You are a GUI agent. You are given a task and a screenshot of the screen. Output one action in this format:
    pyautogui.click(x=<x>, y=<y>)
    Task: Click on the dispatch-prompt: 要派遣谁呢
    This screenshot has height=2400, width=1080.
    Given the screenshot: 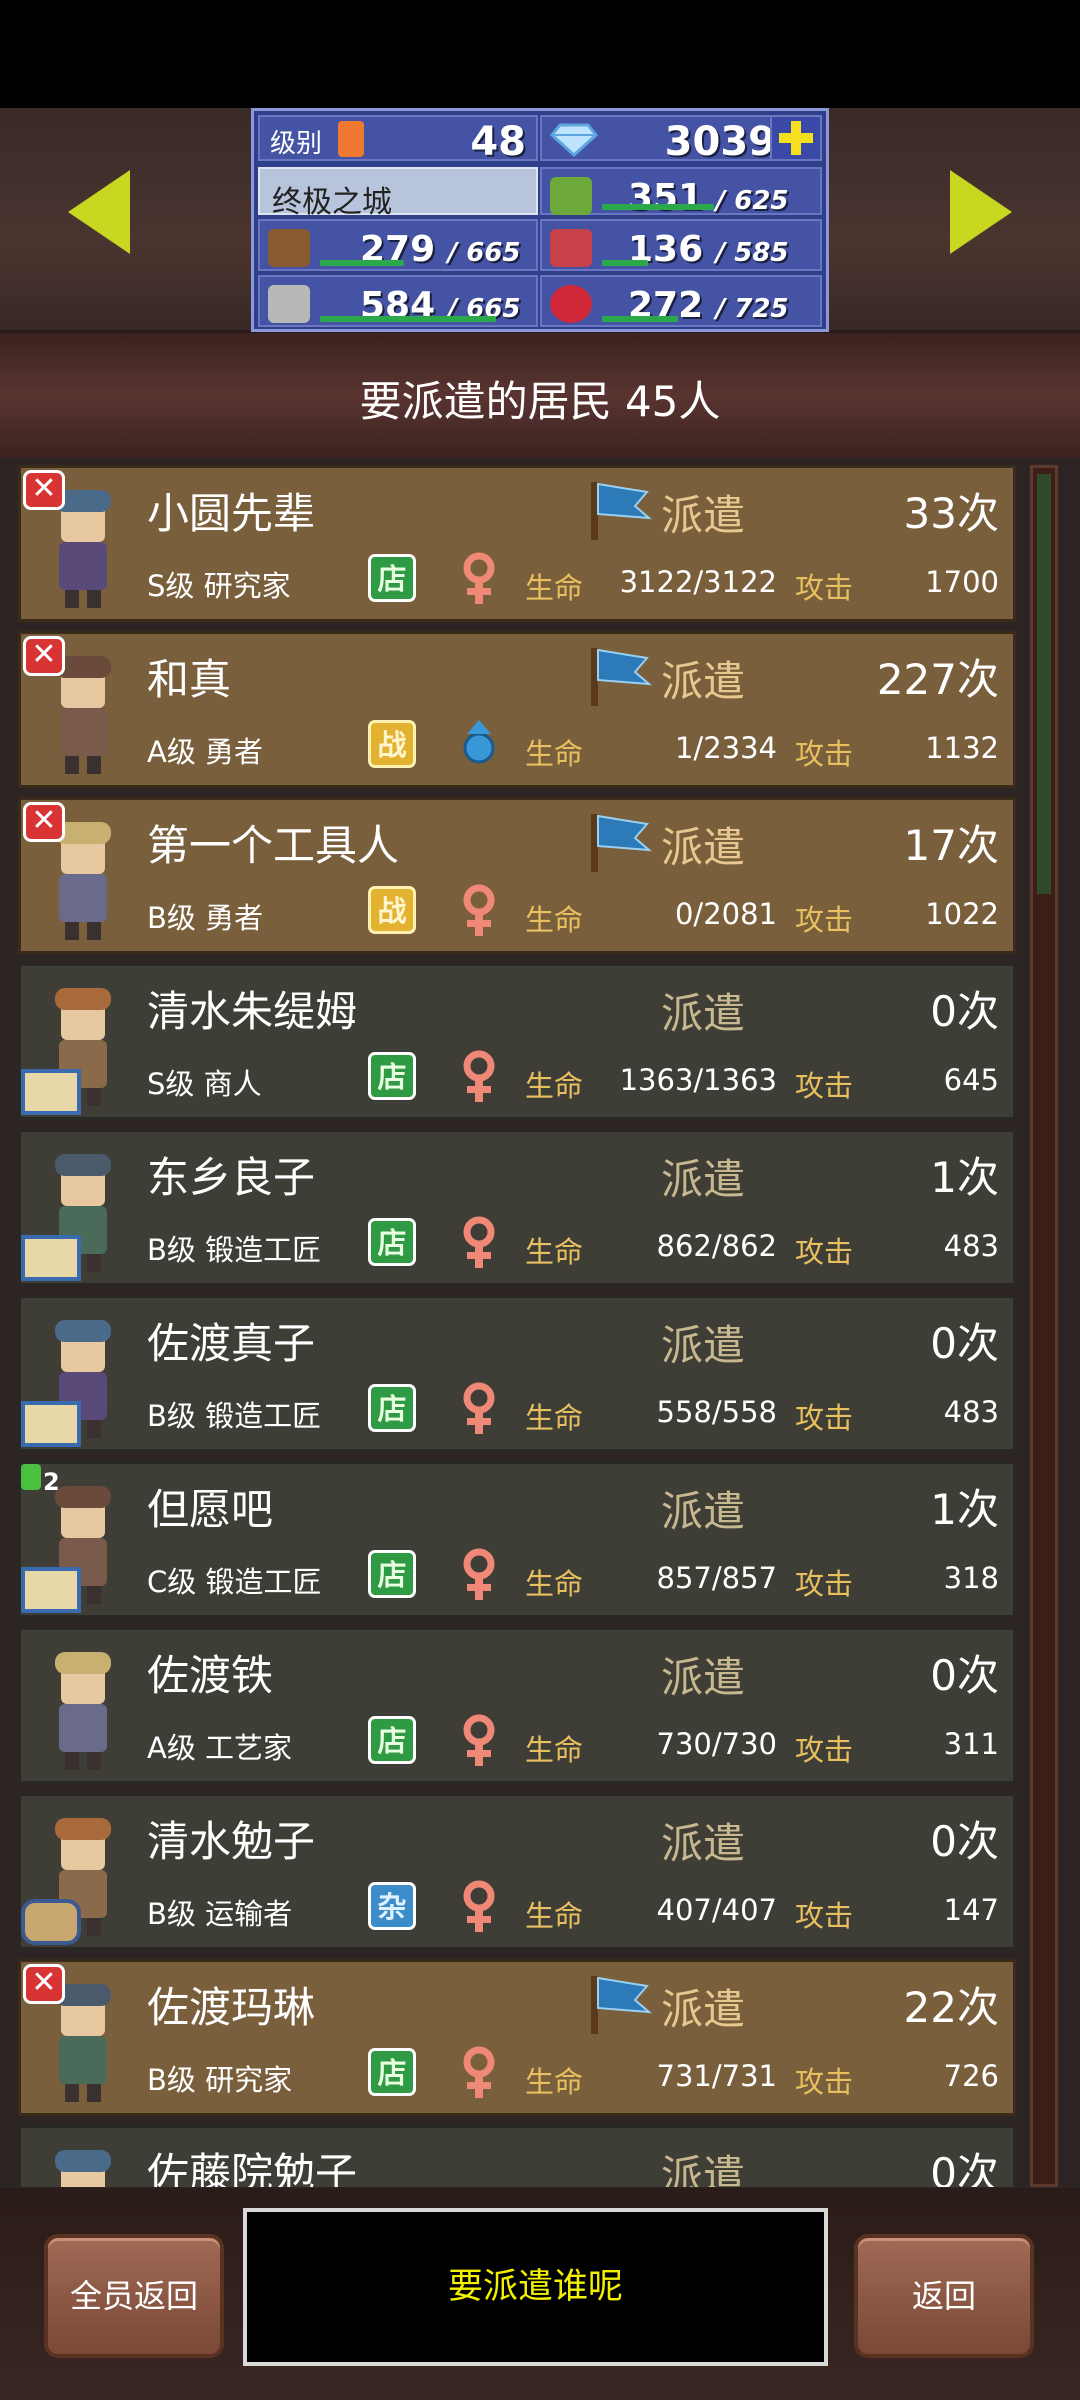 What is the action you would take?
    pyautogui.click(x=535, y=2287)
    